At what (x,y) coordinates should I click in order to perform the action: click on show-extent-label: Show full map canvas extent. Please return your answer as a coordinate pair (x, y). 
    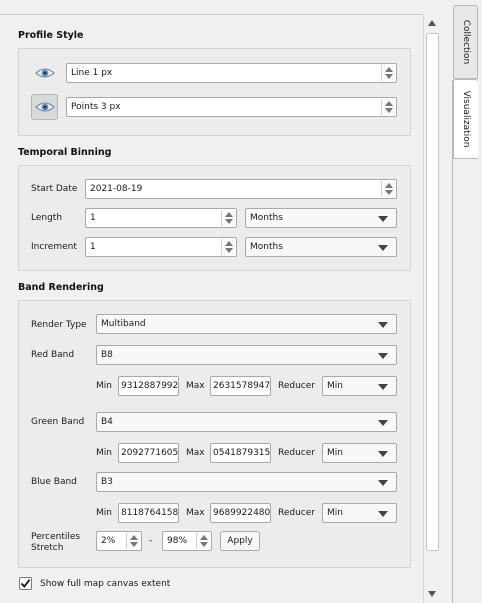
    Looking at the image, I should click on (105, 584).